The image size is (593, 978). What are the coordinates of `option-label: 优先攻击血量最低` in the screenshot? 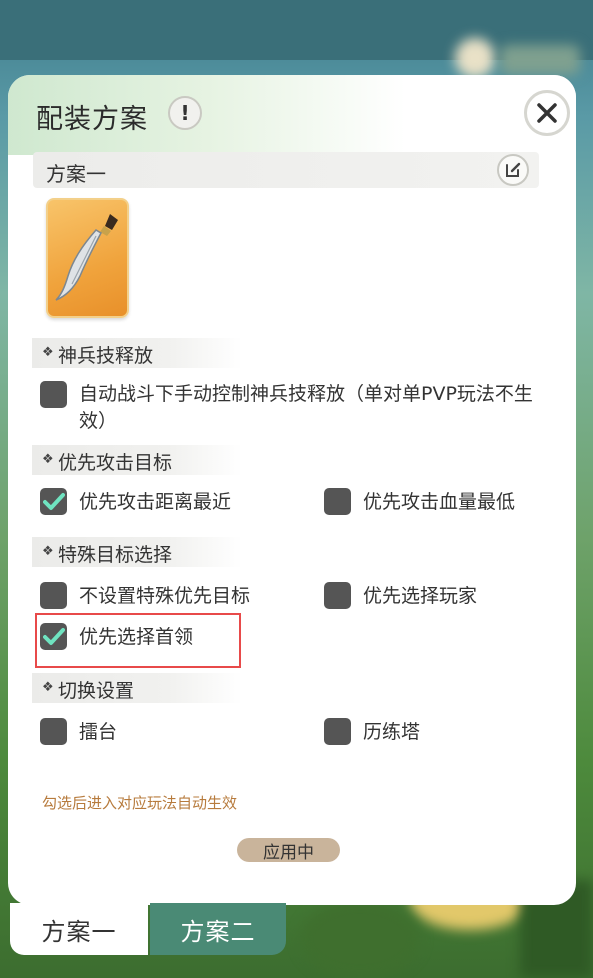 It's located at (439, 502).